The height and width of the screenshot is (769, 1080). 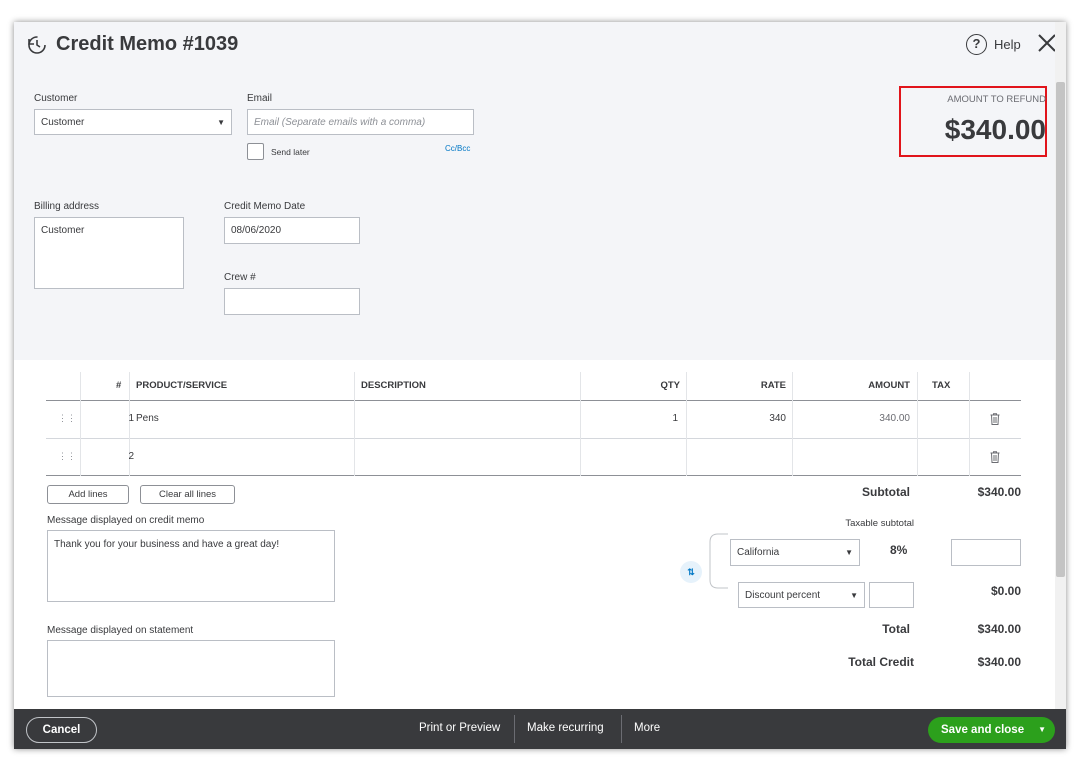 I want to click on print-or-preview-button: Print or Preview, so click(x=459, y=728).